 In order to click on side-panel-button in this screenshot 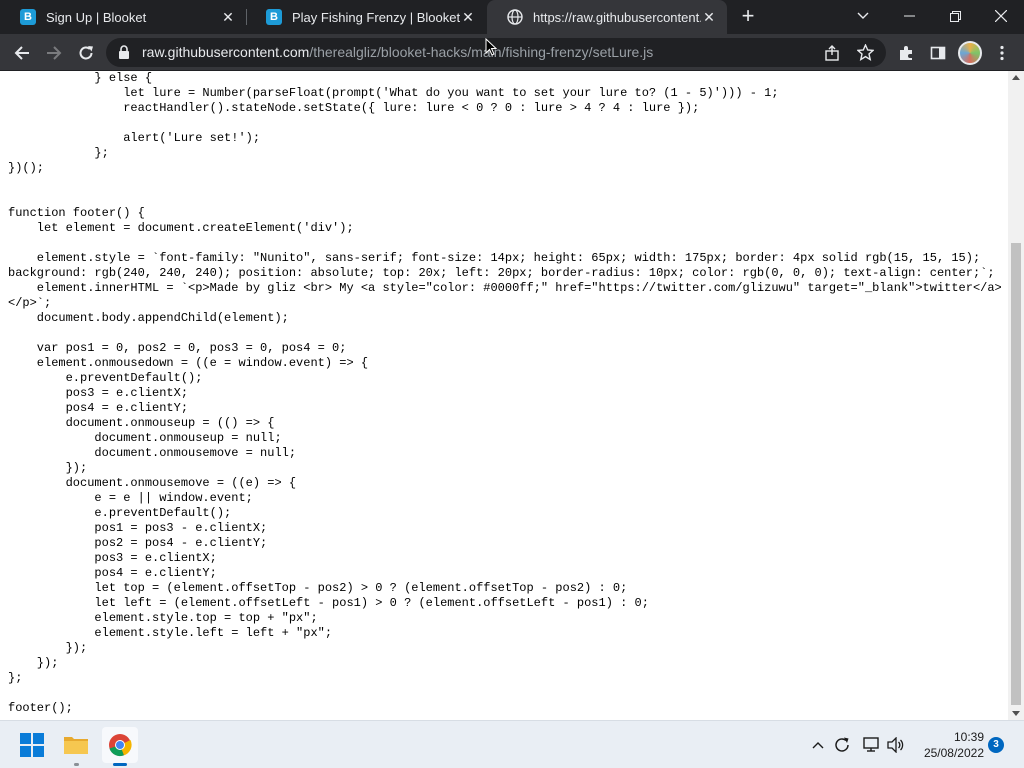, I will do `click(938, 53)`.